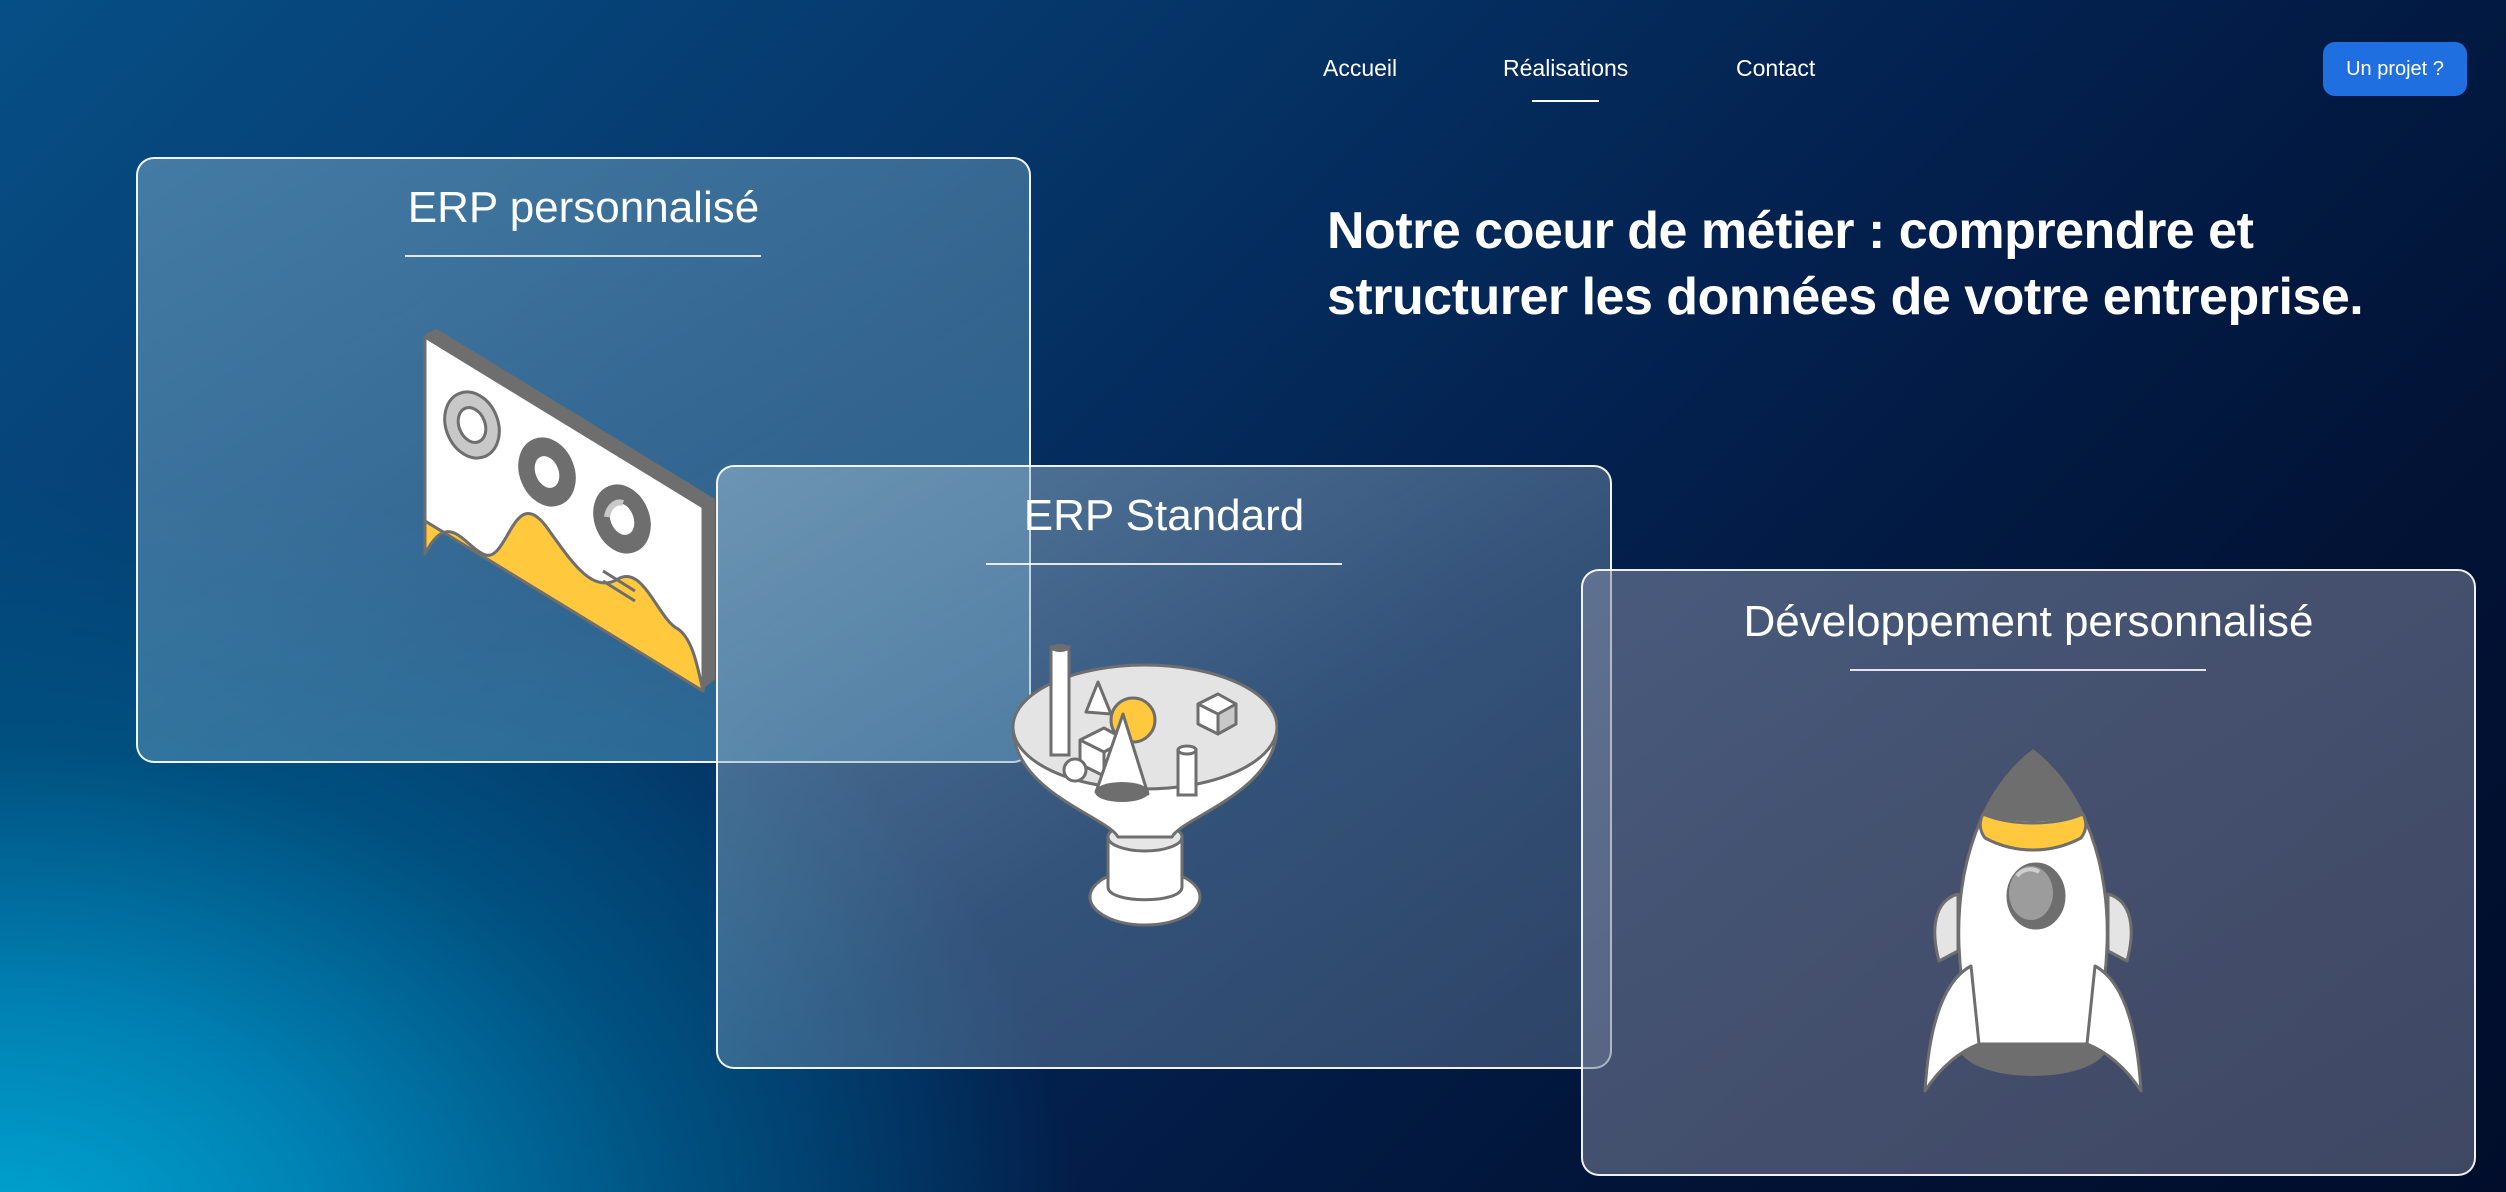  What do you see at coordinates (583, 207) in the screenshot?
I see `card-title: ERP personnalisé` at bounding box center [583, 207].